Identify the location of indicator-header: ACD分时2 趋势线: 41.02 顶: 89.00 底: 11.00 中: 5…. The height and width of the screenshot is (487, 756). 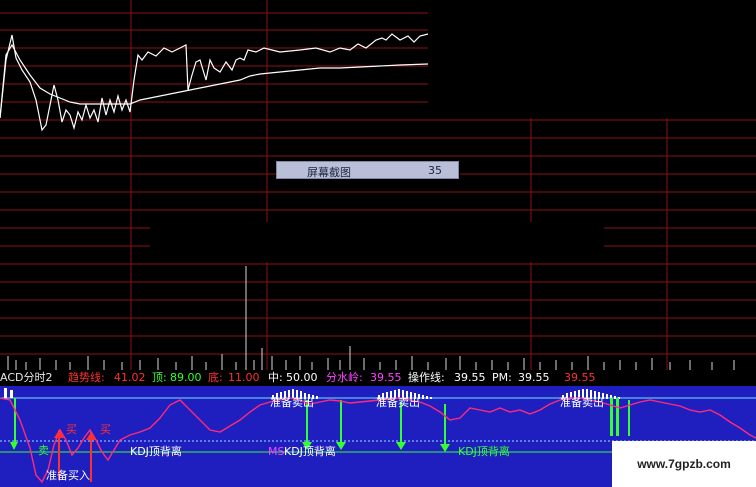
(378, 377).